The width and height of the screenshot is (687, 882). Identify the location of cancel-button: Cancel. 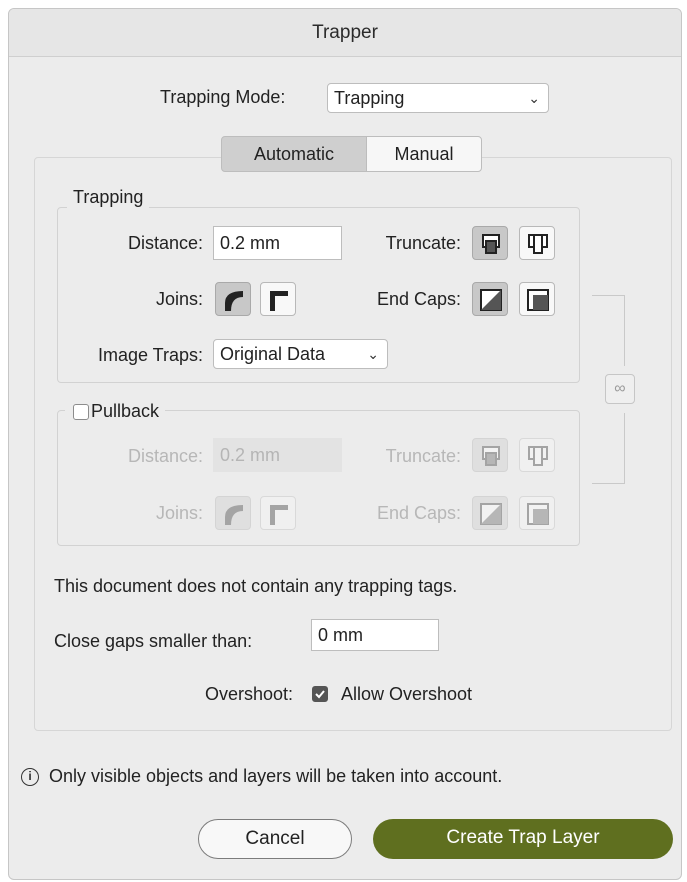
(275, 839).